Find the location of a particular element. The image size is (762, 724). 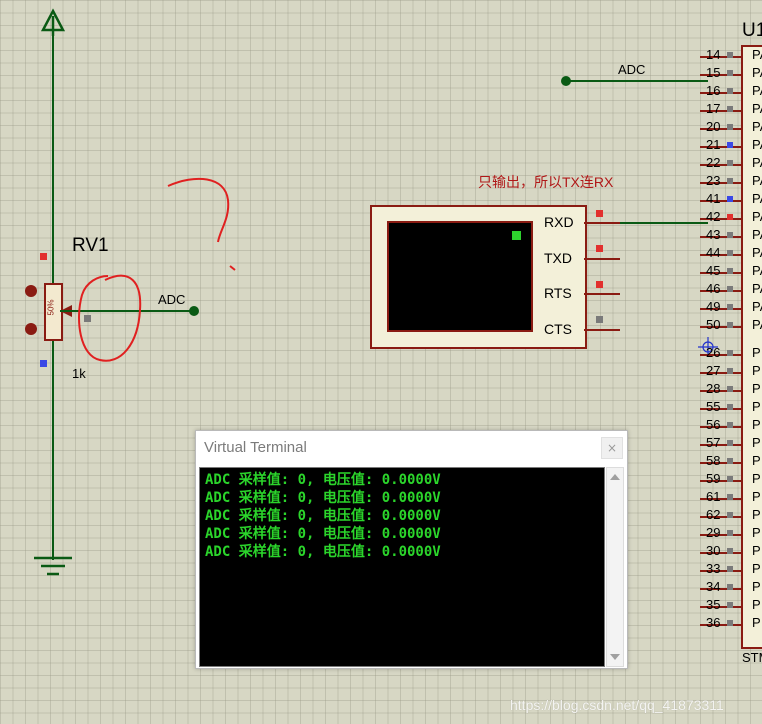

mcu-pin: 44 PA is located at coordinates (731, 254).